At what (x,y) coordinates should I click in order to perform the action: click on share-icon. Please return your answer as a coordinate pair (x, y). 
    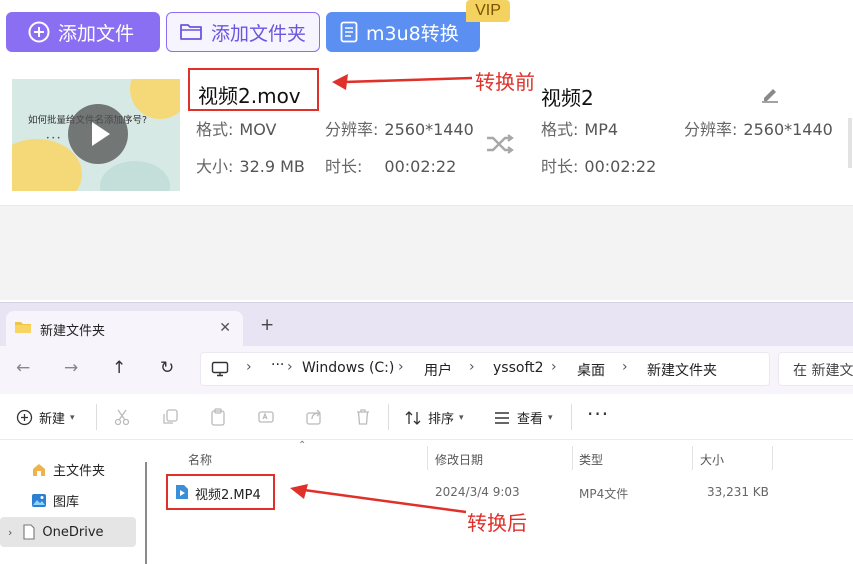
    Looking at the image, I should click on (314, 419).